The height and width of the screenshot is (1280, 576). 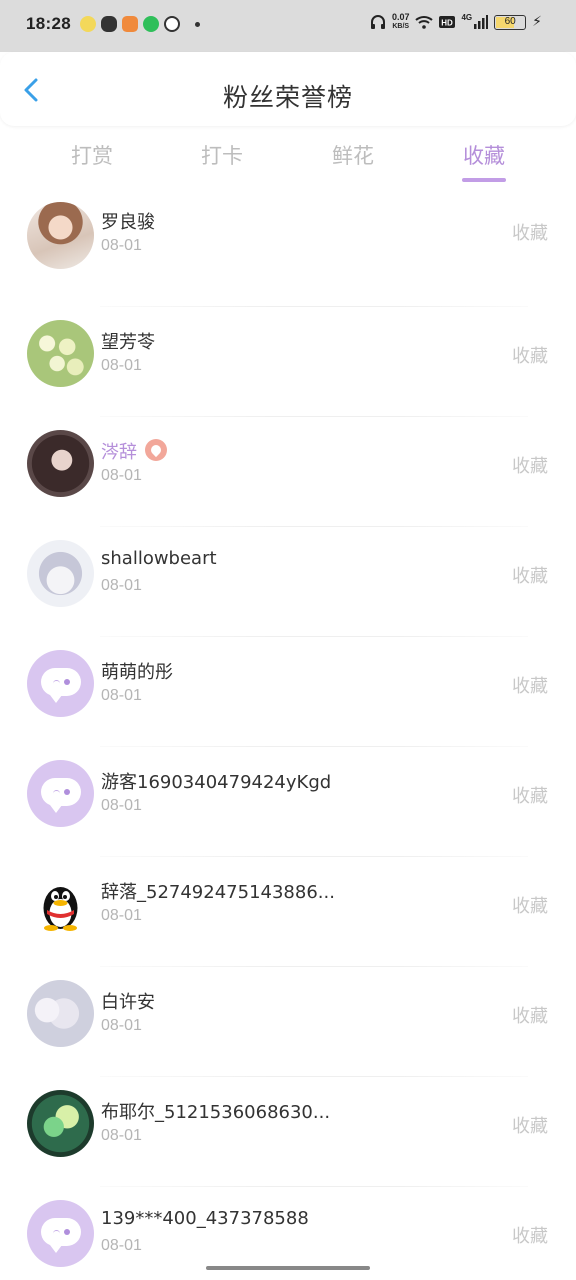 What do you see at coordinates (222, 155) in the screenshot?
I see `tab-checkin: 打卡` at bounding box center [222, 155].